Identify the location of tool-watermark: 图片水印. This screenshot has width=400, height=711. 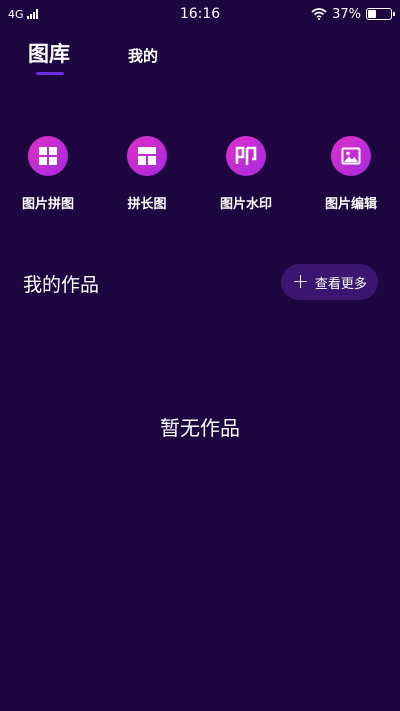
(246, 174).